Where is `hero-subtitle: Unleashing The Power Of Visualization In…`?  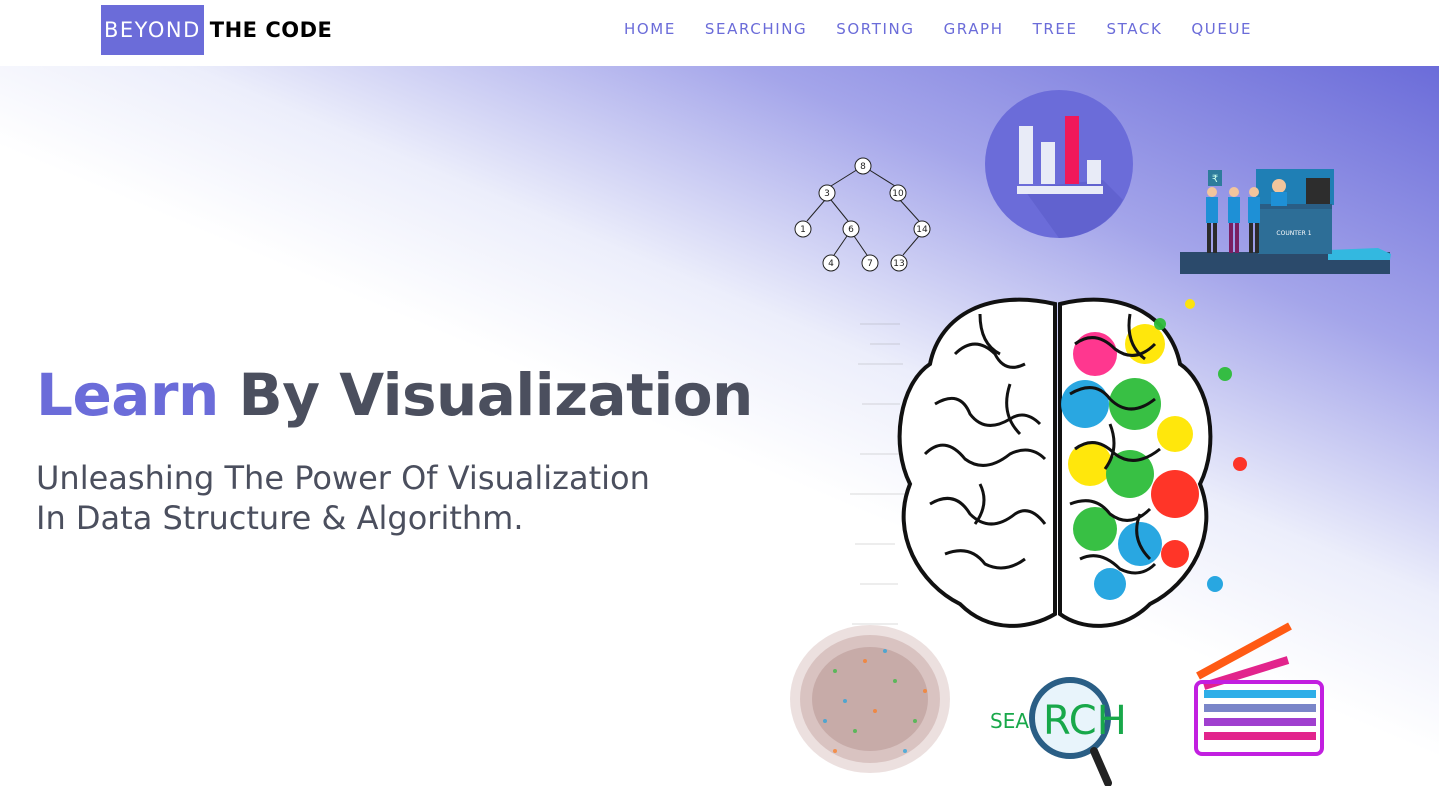 hero-subtitle: Unleashing The Power Of Visualization In… is located at coordinates (343, 498).